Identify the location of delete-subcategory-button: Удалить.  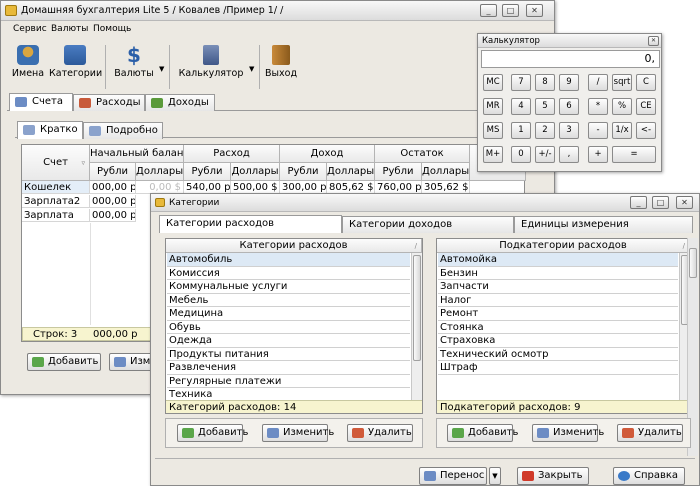
(650, 433).